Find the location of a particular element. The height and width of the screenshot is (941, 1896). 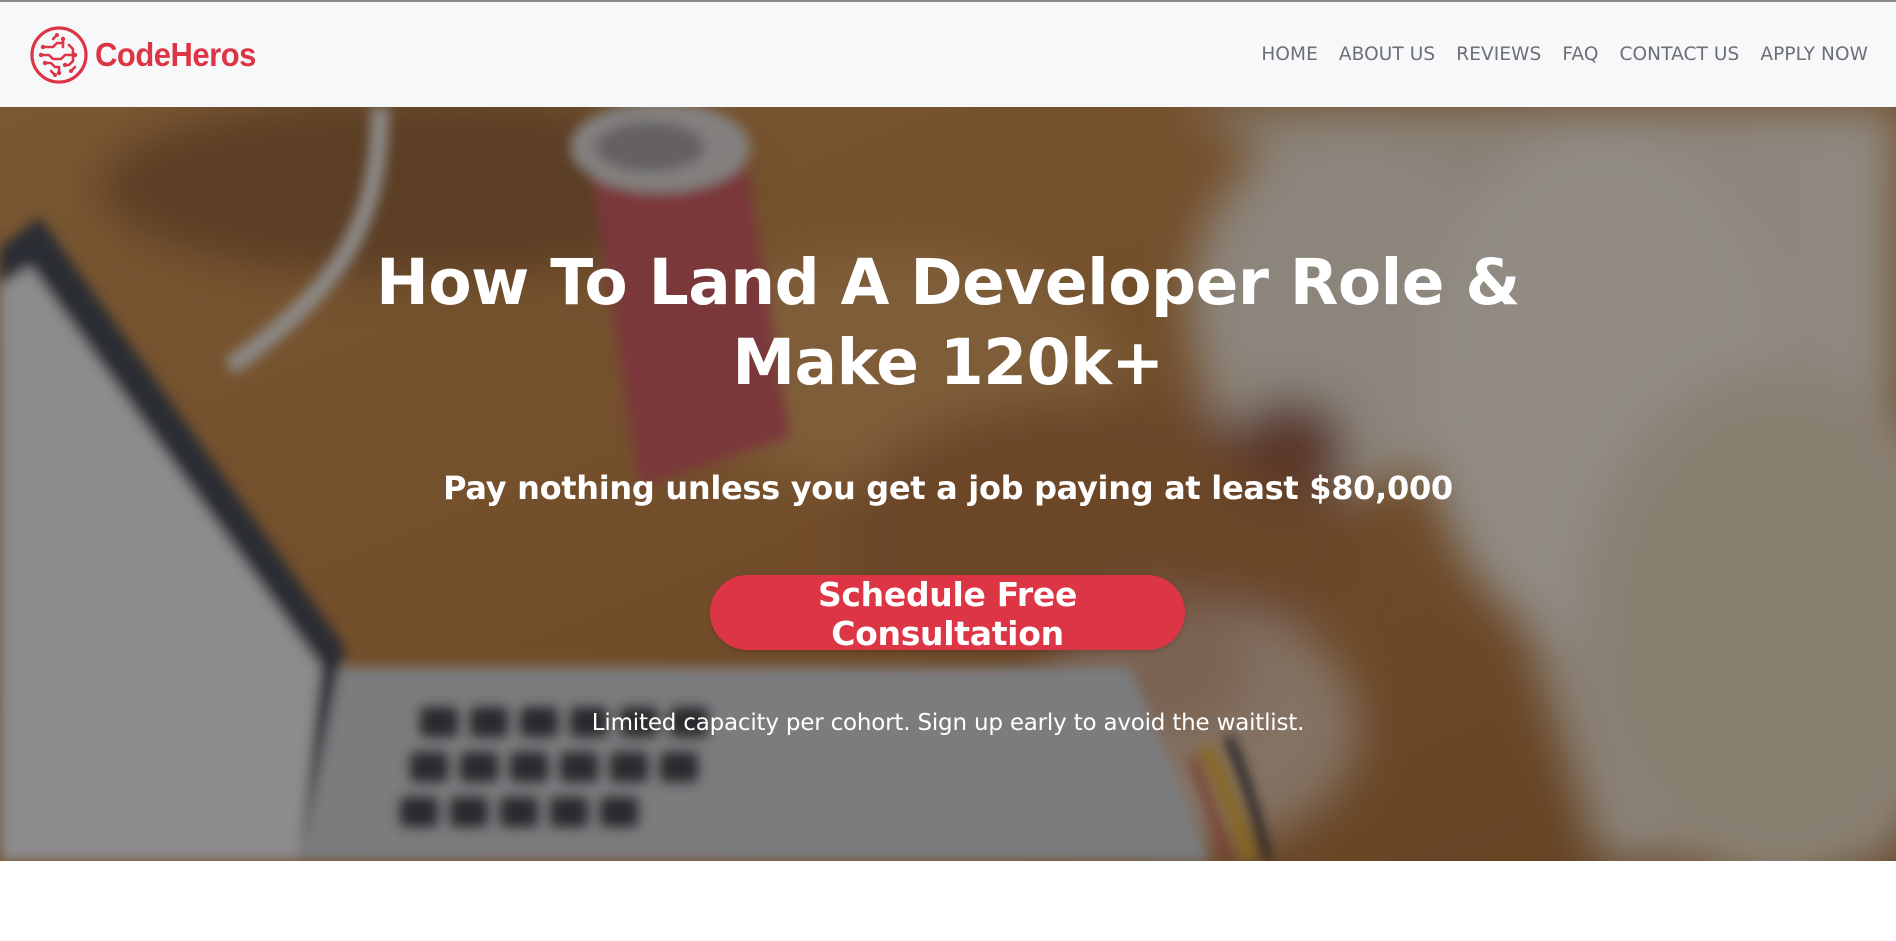

nav-item-reviews: REVIEWS is located at coordinates (1498, 54).